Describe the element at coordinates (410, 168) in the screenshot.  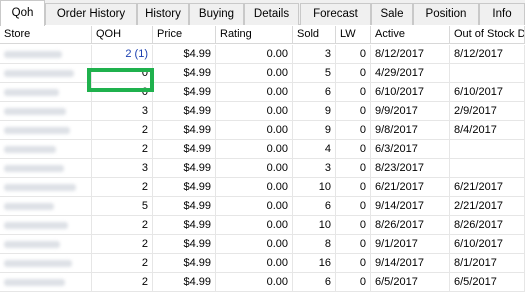
I see `cell-active: 8/23/2017` at that location.